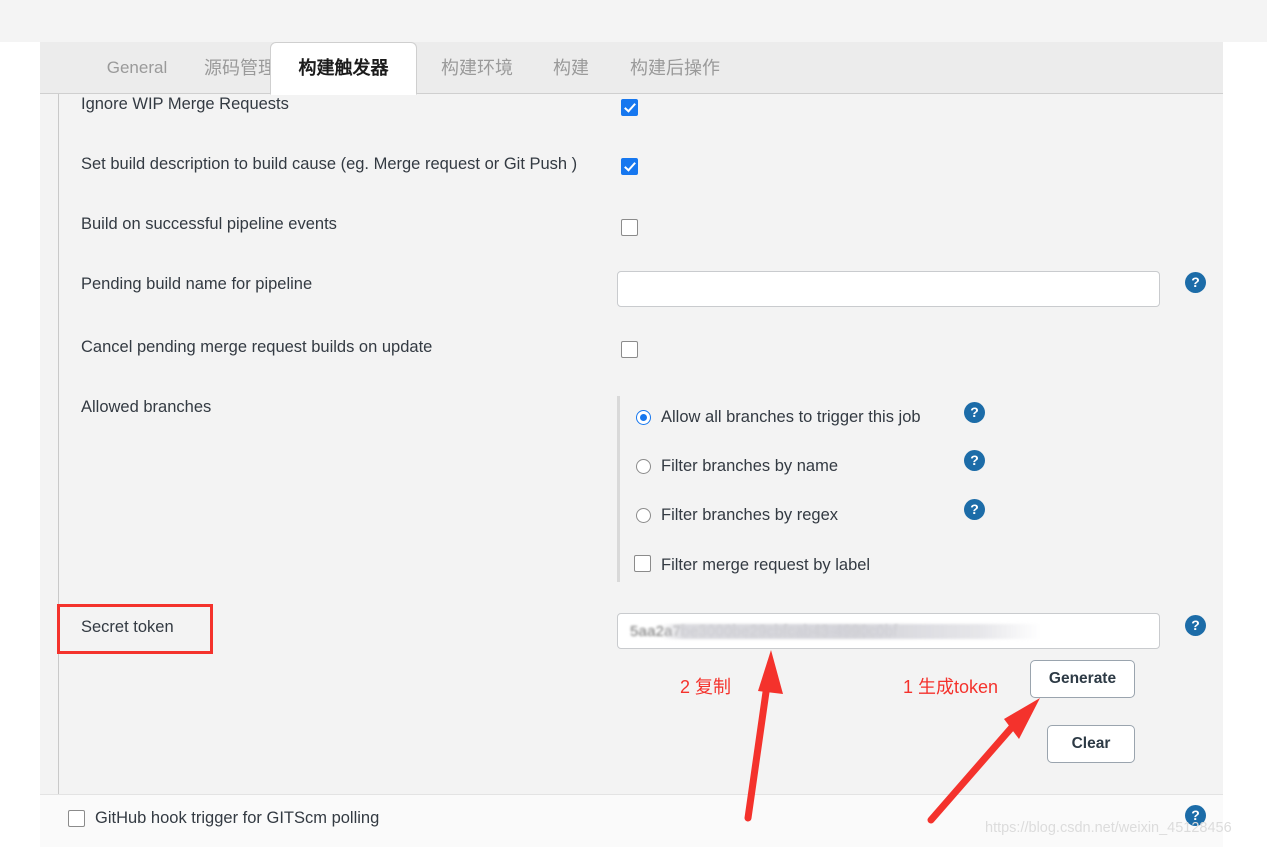 This screenshot has height=847, width=1267. What do you see at coordinates (749, 466) in the screenshot?
I see `label-filter-branches-by-name: Filter branches by name` at bounding box center [749, 466].